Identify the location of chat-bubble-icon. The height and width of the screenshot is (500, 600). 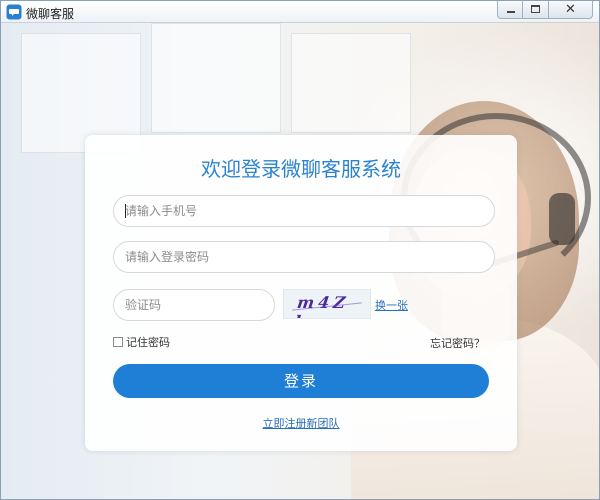
(14, 12).